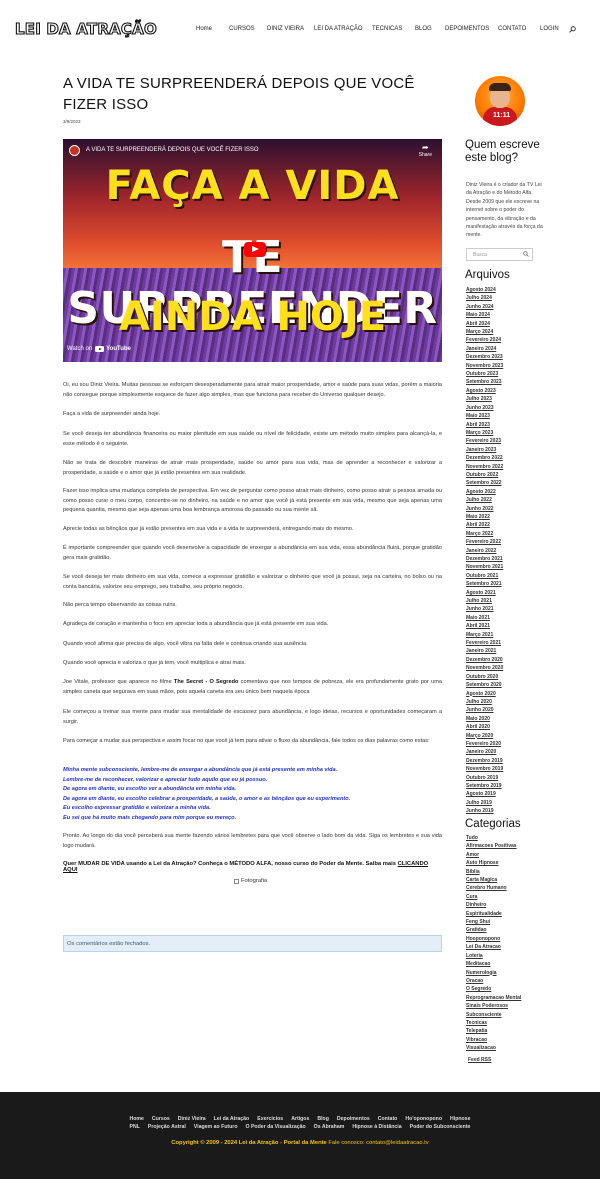 The width and height of the screenshot is (600, 1179). I want to click on nav-contato: CONTATO, so click(512, 29).